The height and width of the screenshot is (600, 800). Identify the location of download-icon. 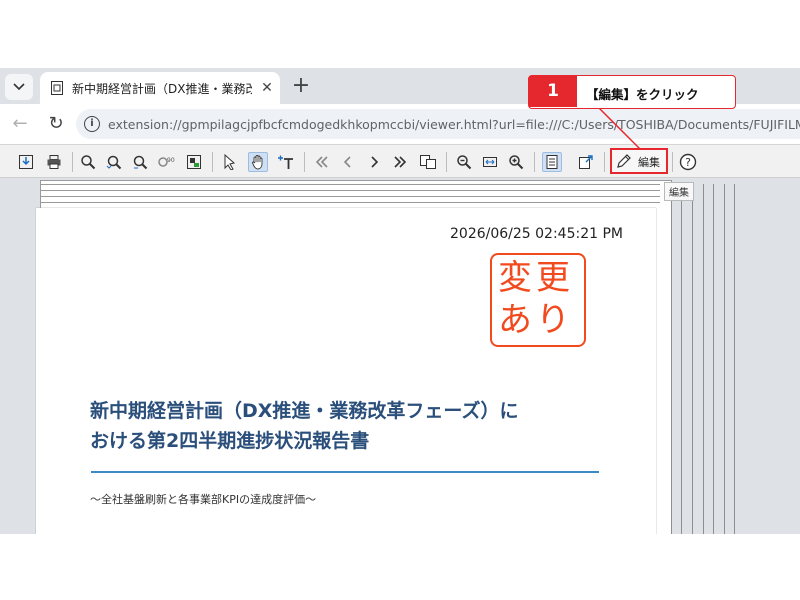
(26, 162).